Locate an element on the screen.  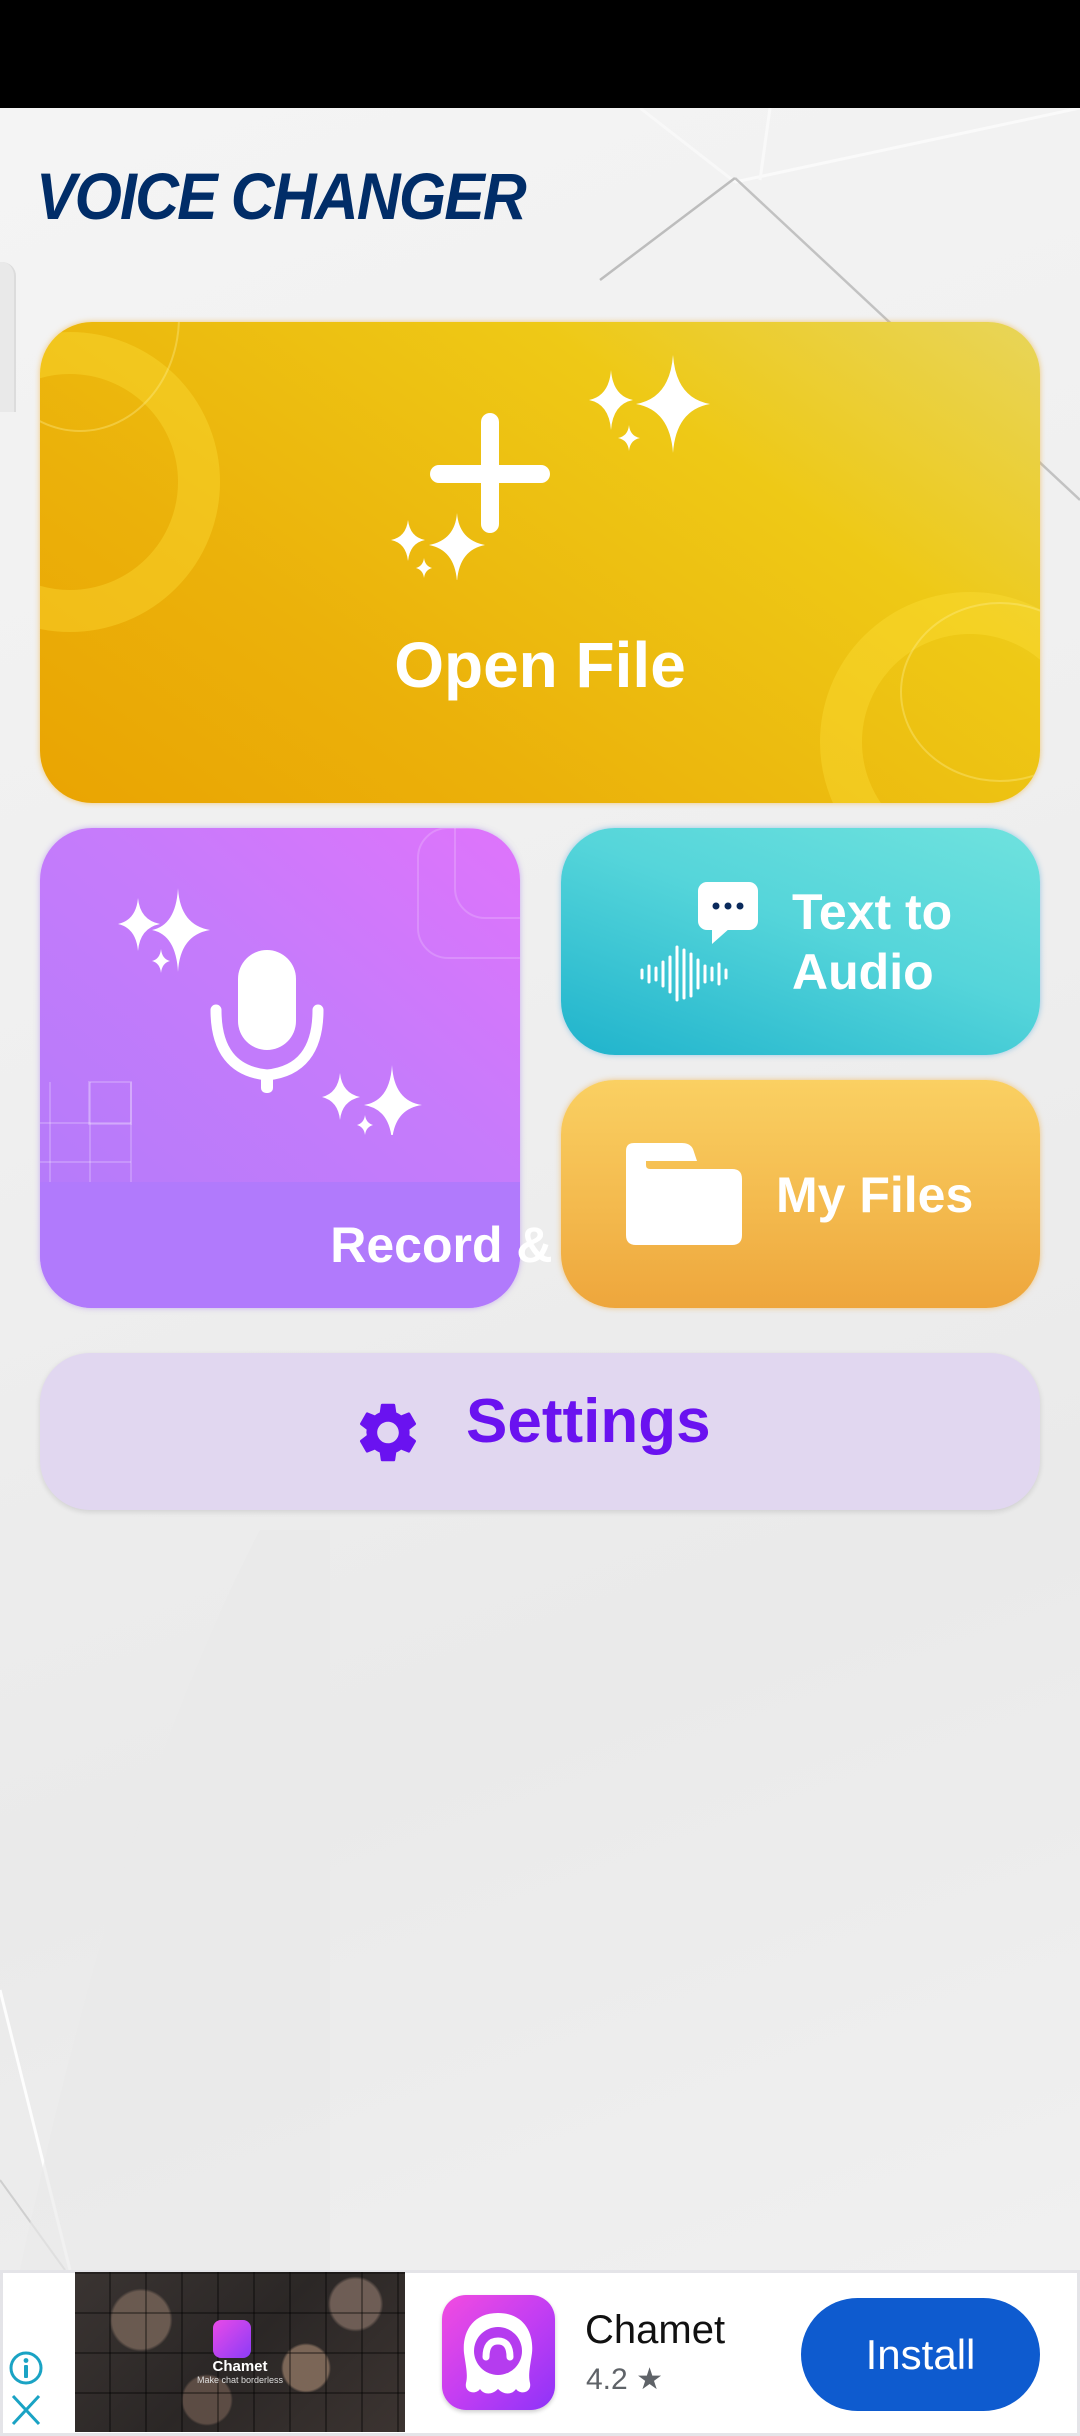
status-bar is located at coordinates (540, 54).